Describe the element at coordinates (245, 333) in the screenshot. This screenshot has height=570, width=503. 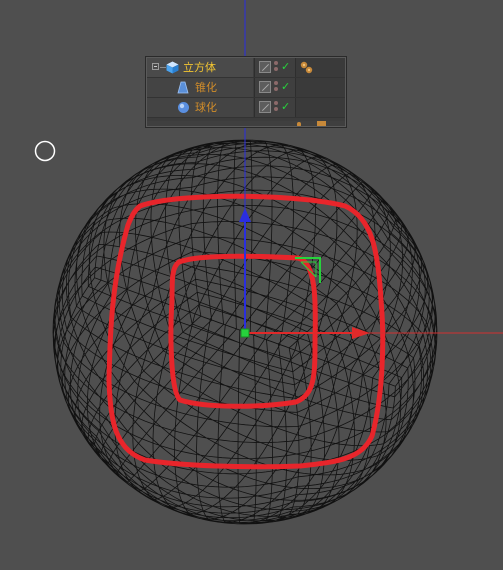
I see `origin-handle` at that location.